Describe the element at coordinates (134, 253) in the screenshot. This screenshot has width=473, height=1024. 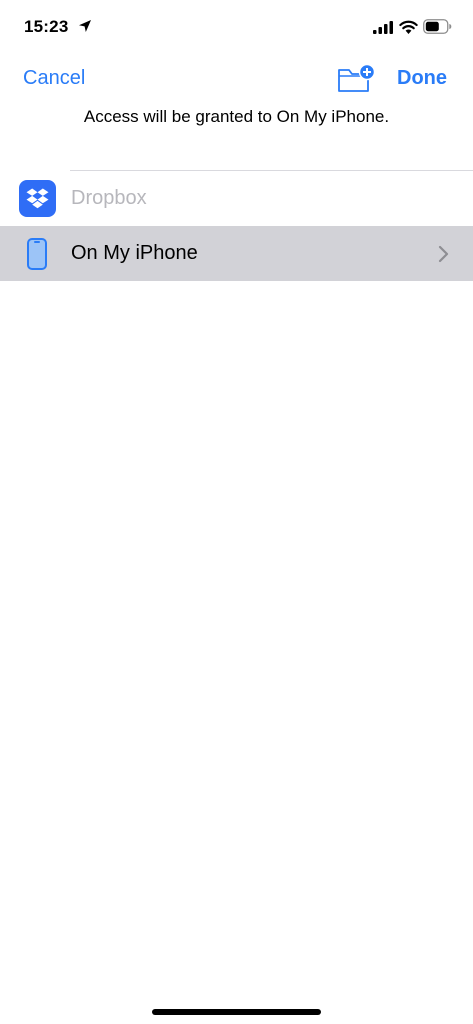
I see `location-label-on-my-iphone: On My iPhone` at that location.